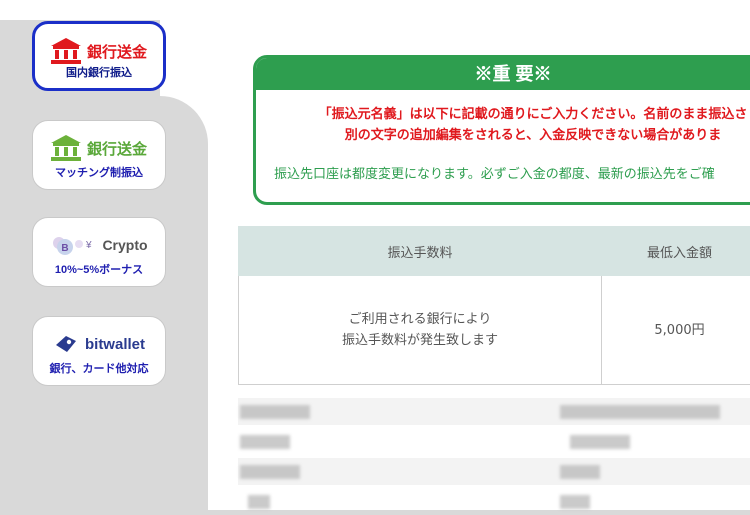 This screenshot has width=750, height=515. Describe the element at coordinates (375, 10) in the screenshot. I see `top-bar` at that location.